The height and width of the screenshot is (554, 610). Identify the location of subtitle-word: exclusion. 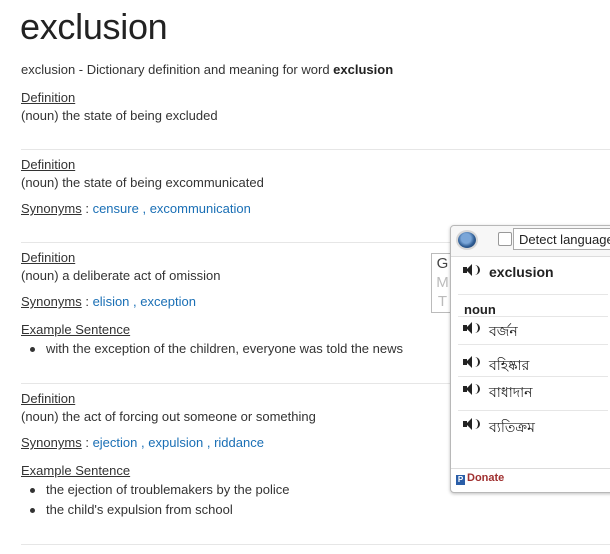
(363, 69).